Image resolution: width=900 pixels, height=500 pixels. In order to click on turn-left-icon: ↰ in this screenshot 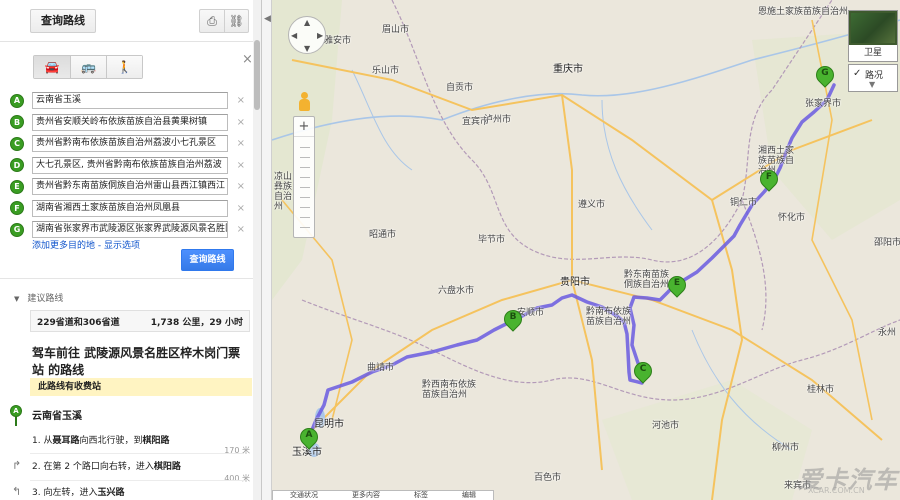, I will do `click(17, 491)`.